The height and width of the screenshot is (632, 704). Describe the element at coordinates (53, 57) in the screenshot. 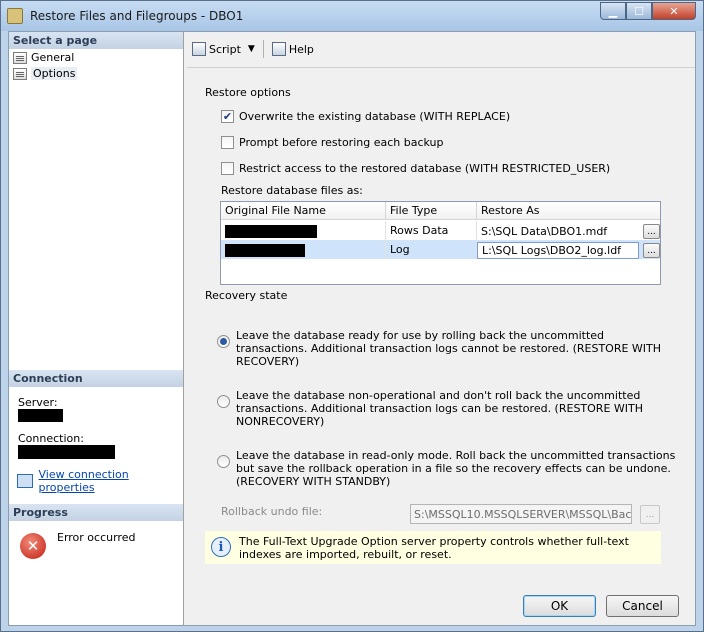

I see `page-item-label: General` at that location.